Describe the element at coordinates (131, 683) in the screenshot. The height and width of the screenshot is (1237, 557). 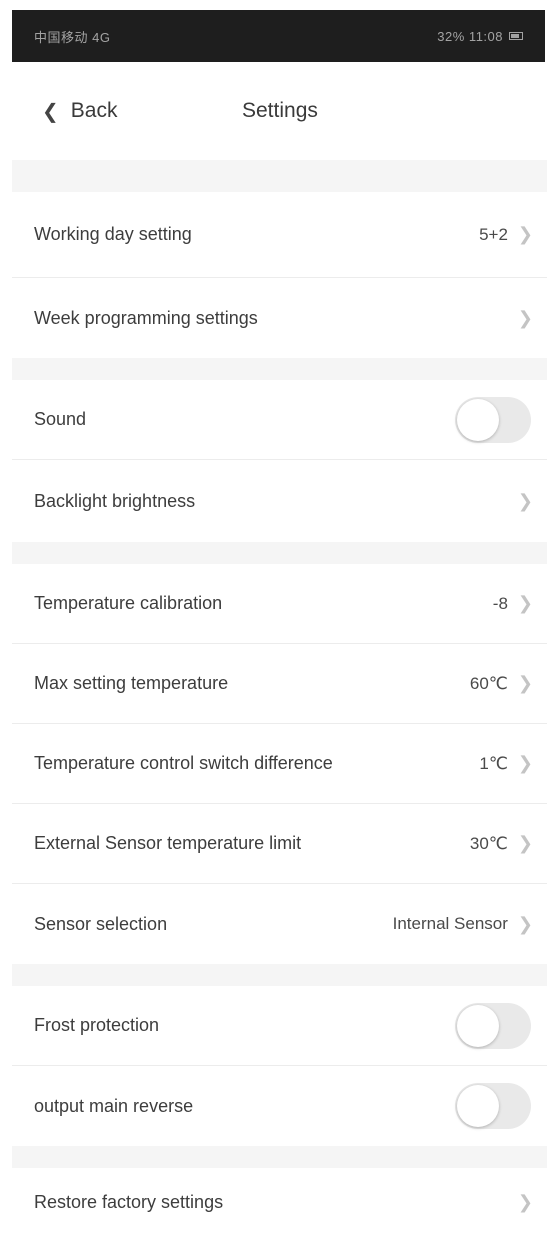
I see `row-label: Max setting temperature` at that location.